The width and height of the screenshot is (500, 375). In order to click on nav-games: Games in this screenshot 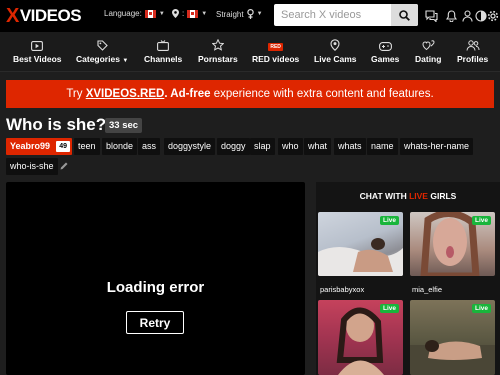, I will do `click(385, 54)`.